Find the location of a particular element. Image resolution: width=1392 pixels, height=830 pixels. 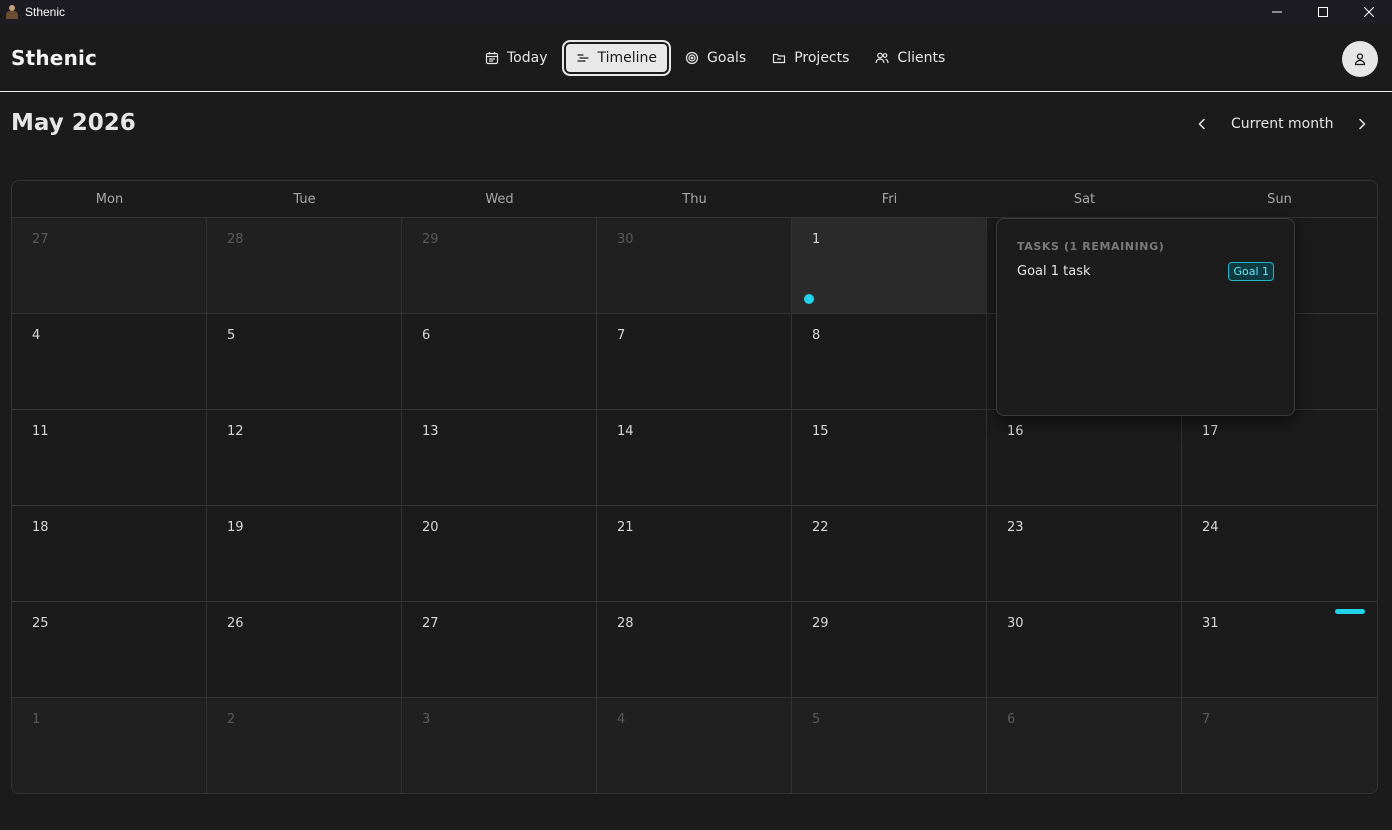

day-number: 11 is located at coordinates (40, 431).